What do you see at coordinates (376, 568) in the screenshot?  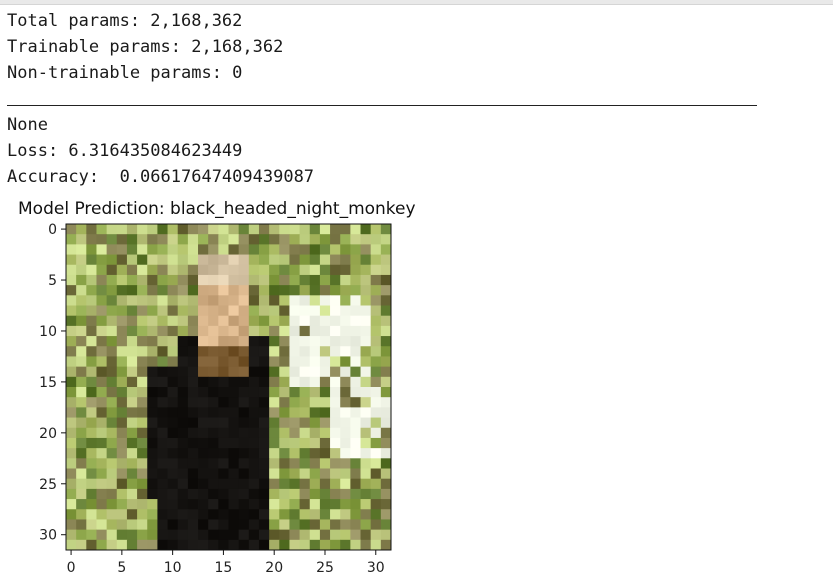 I see `x-tick-label: 30` at bounding box center [376, 568].